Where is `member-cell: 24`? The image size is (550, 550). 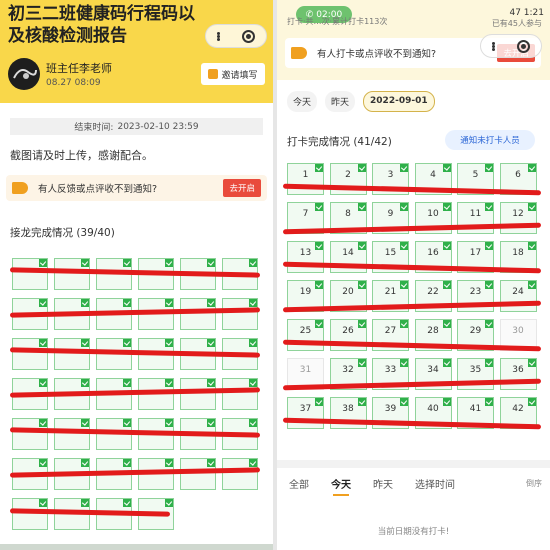
member-cell: 24 is located at coordinates (518, 296).